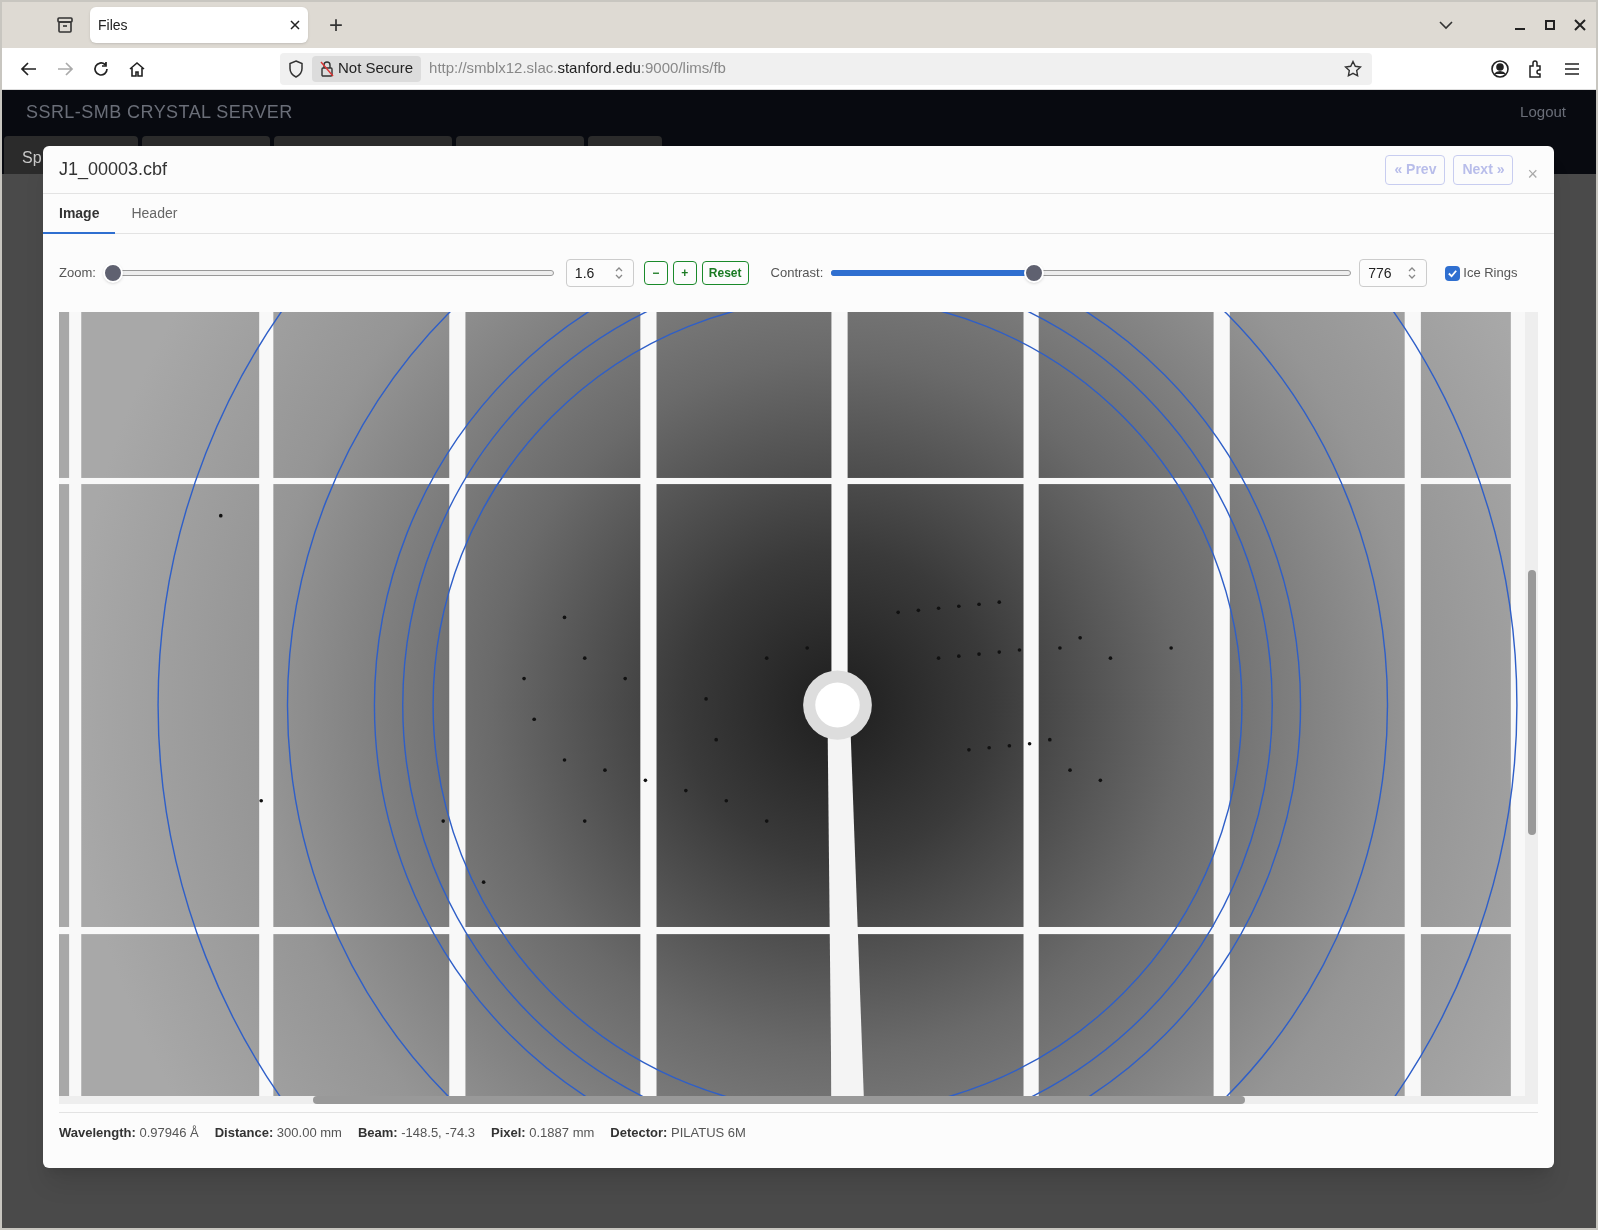  What do you see at coordinates (129, 1132) in the screenshot?
I see `image-info-text: Wavelength: 0.97946 Å` at bounding box center [129, 1132].